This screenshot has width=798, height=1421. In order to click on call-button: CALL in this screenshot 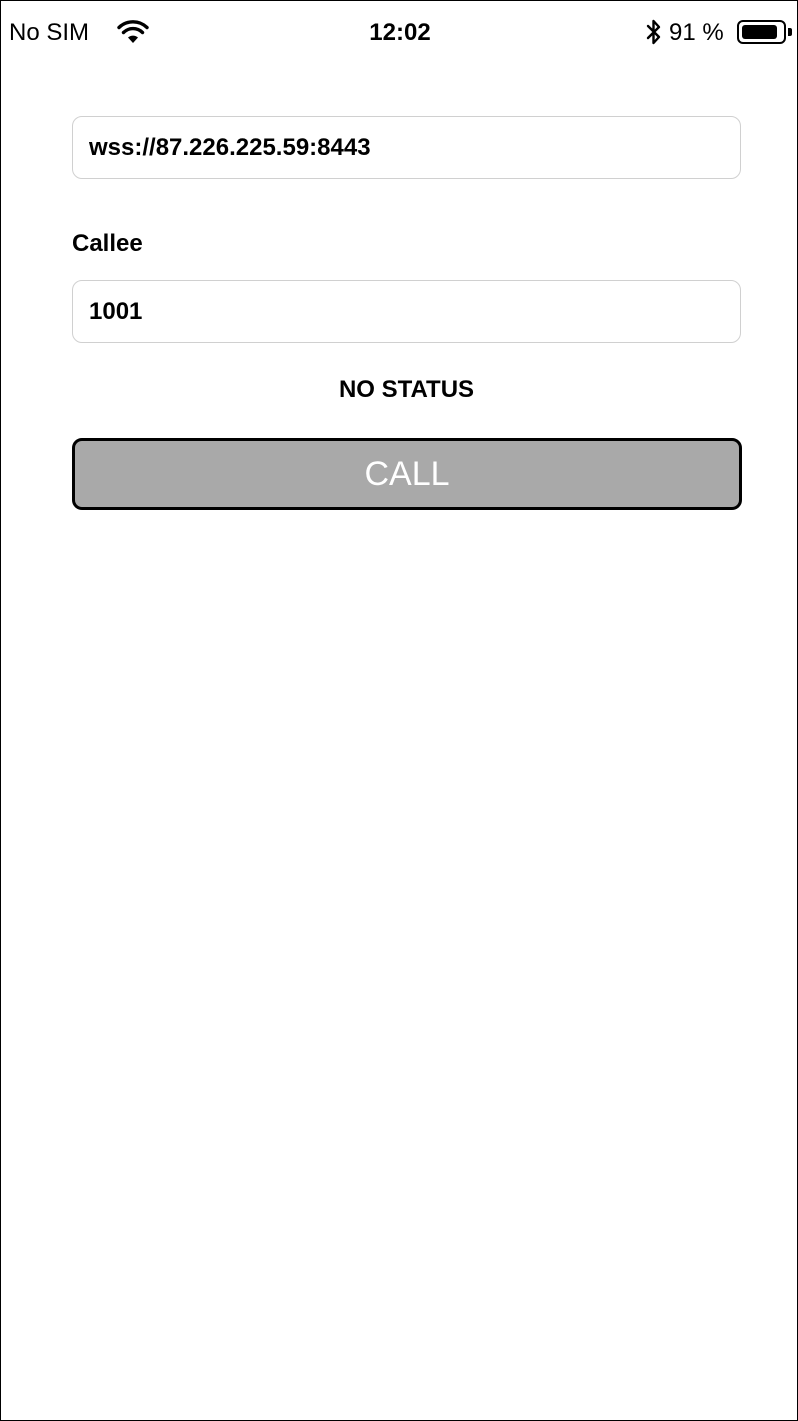, I will do `click(407, 474)`.